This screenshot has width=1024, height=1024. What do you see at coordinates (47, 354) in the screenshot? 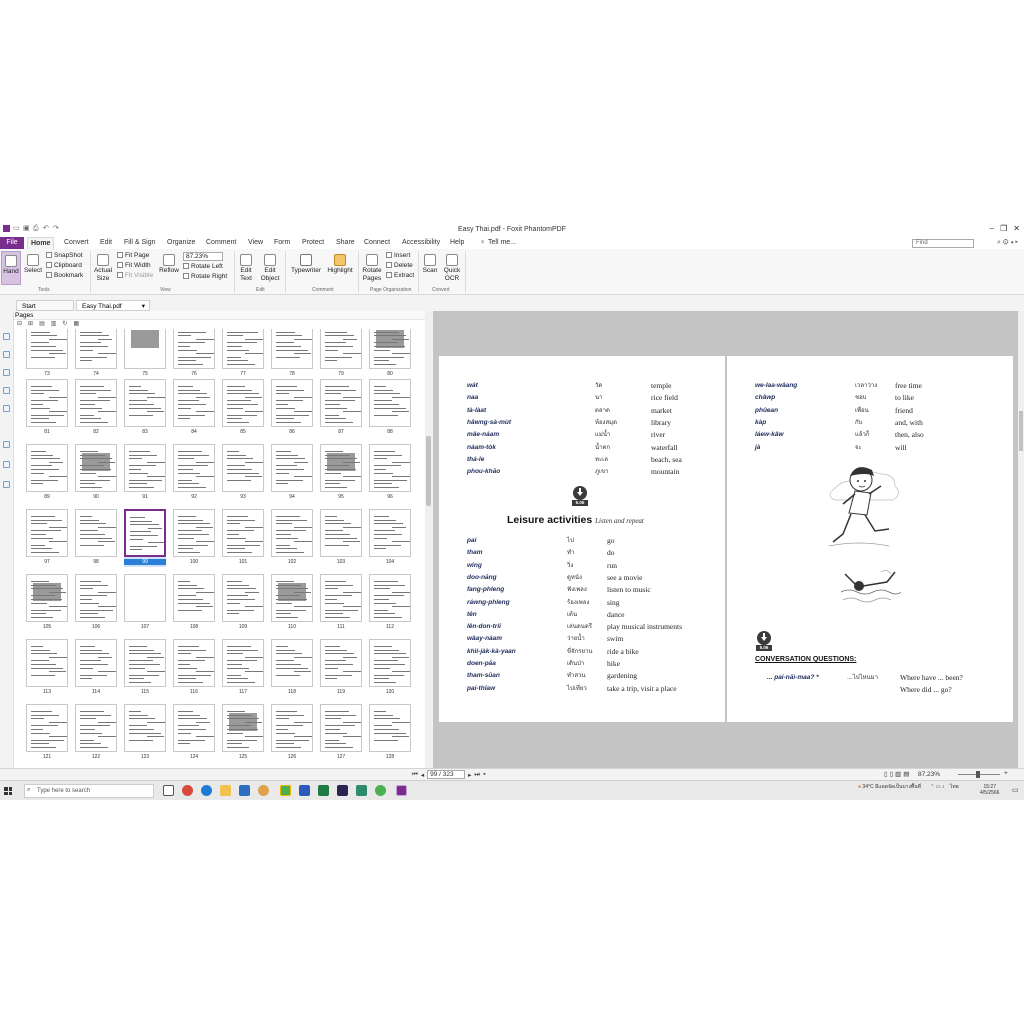
I see `page-thumbnail: 73` at bounding box center [47, 354].